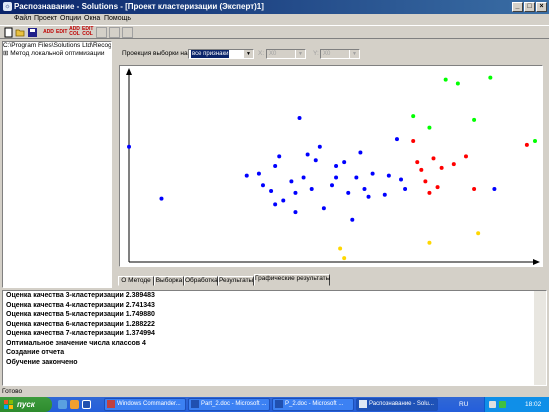 This screenshot has height=412, width=549. I want to click on menu-project: Проект, so click(45, 18).